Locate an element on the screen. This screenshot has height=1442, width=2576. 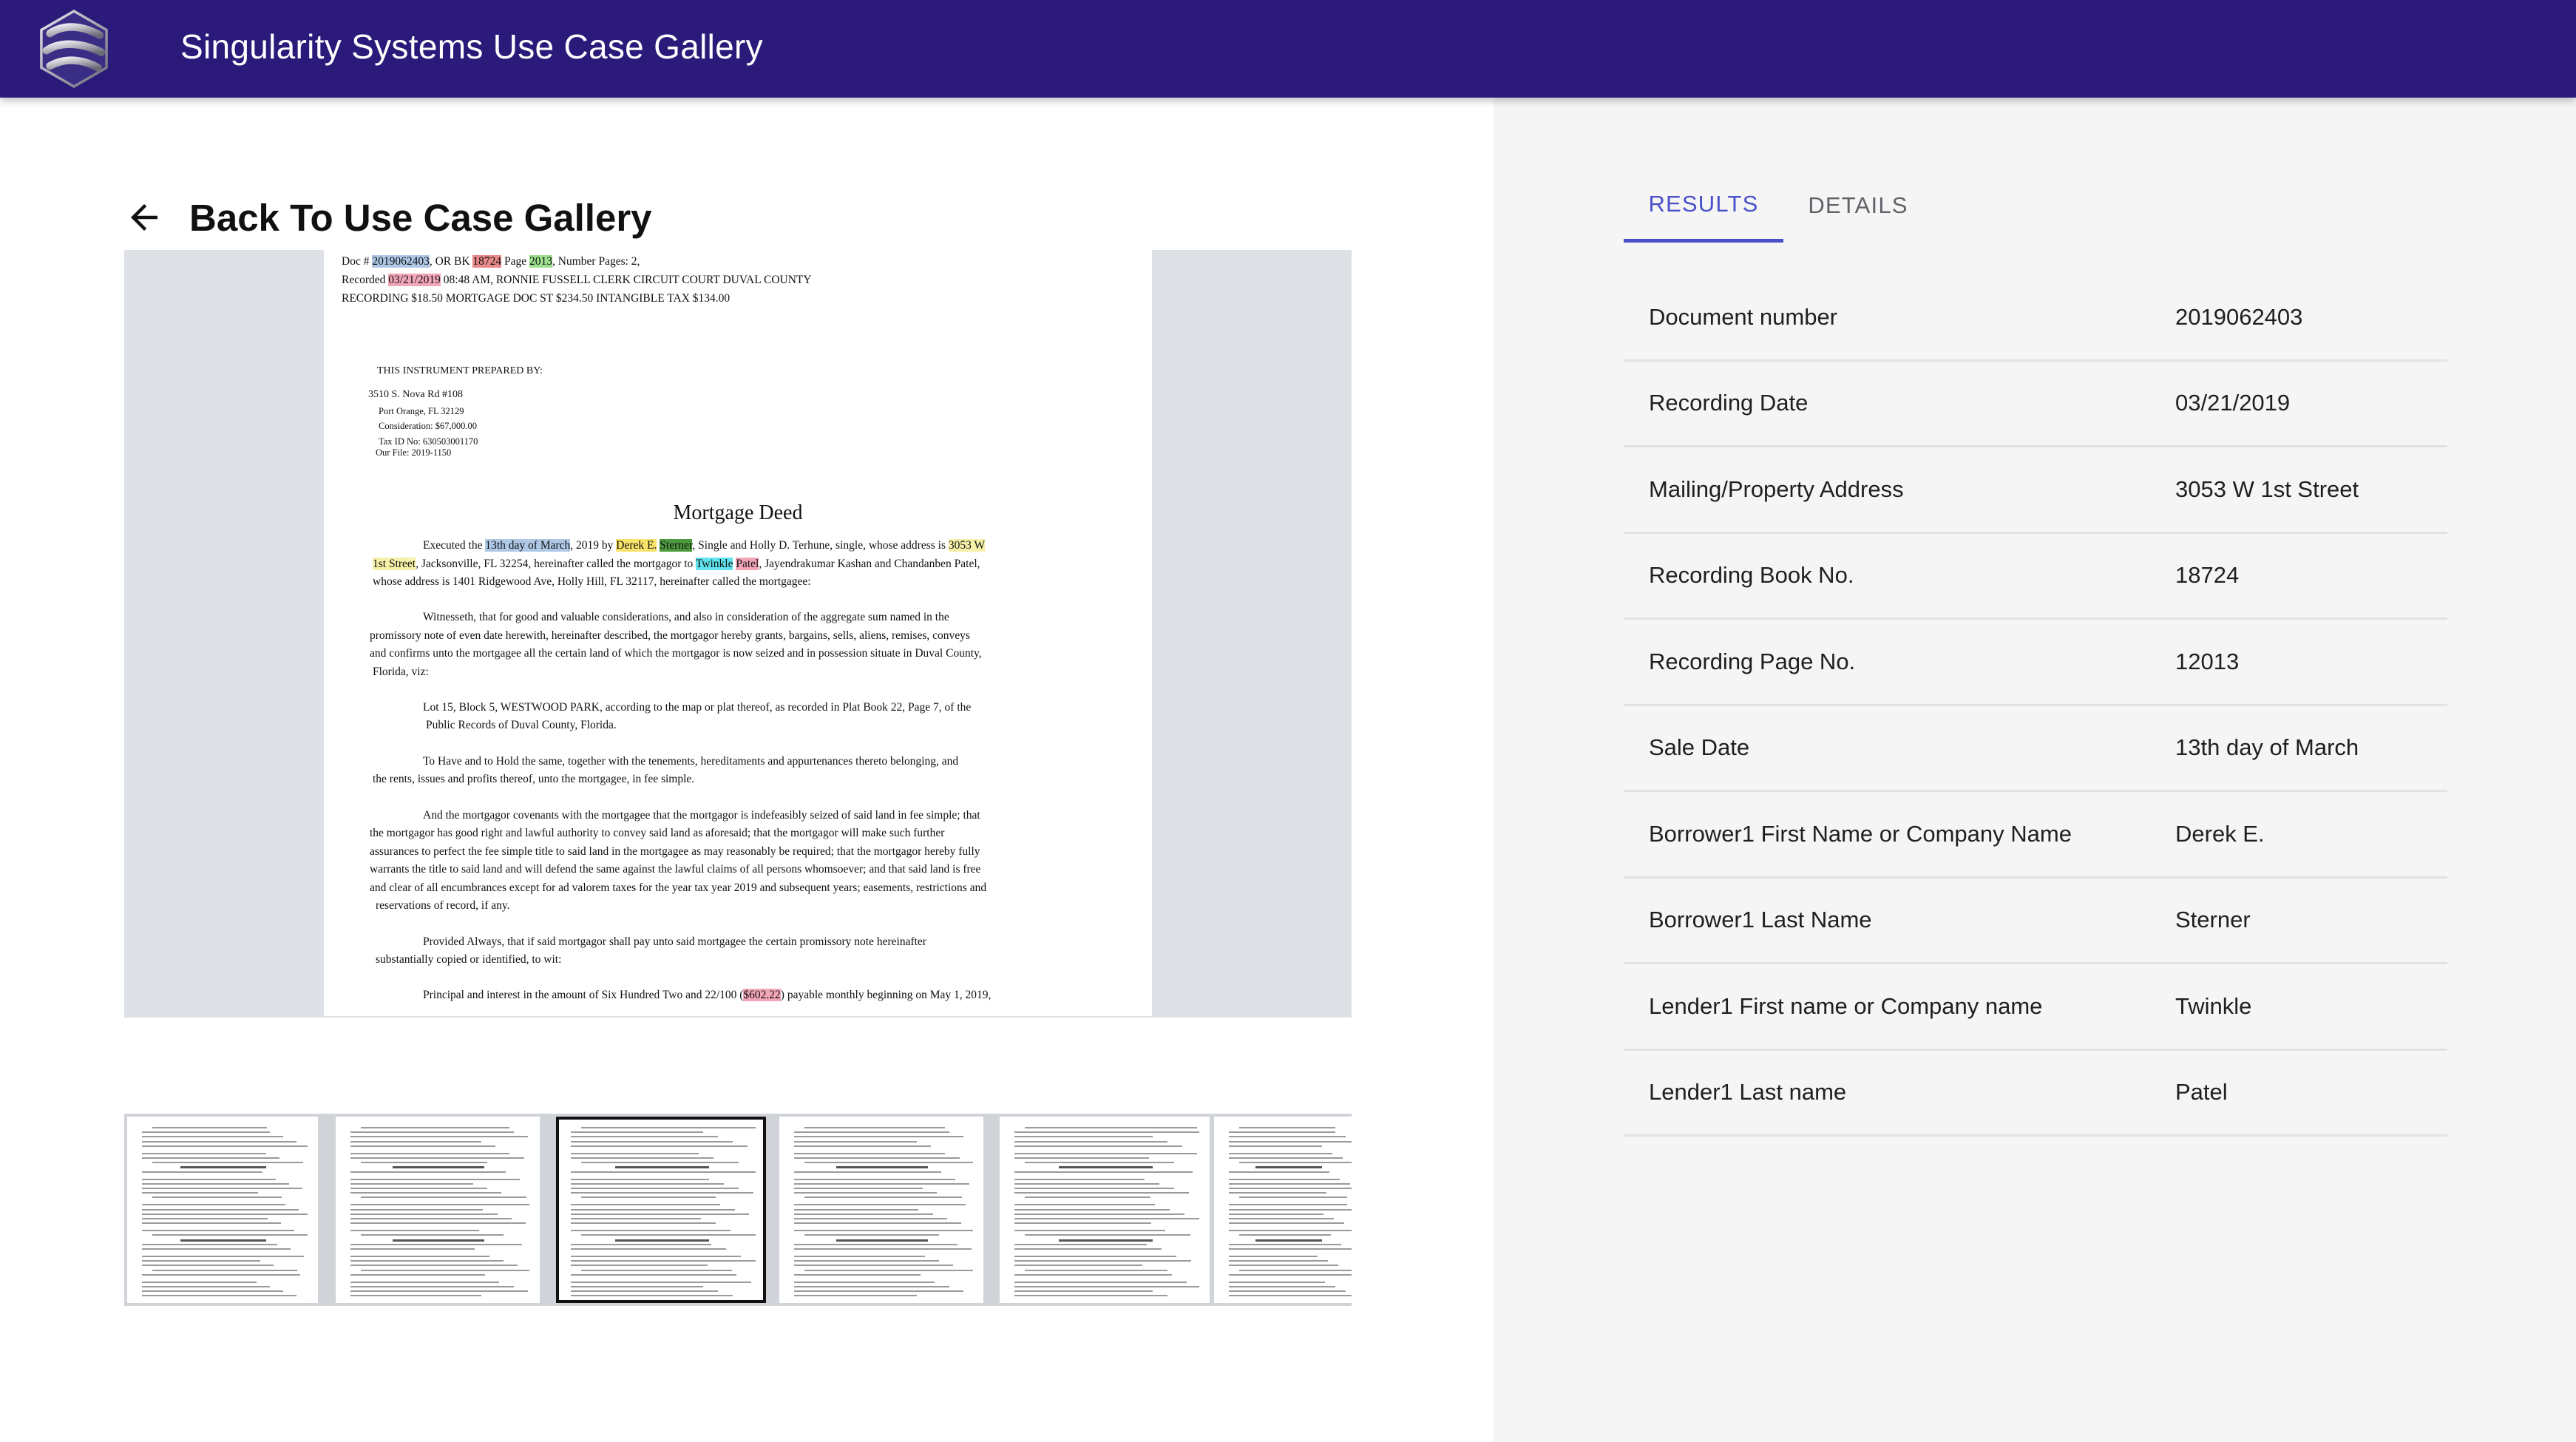
document-text: Recorded is located at coordinates (365, 280).